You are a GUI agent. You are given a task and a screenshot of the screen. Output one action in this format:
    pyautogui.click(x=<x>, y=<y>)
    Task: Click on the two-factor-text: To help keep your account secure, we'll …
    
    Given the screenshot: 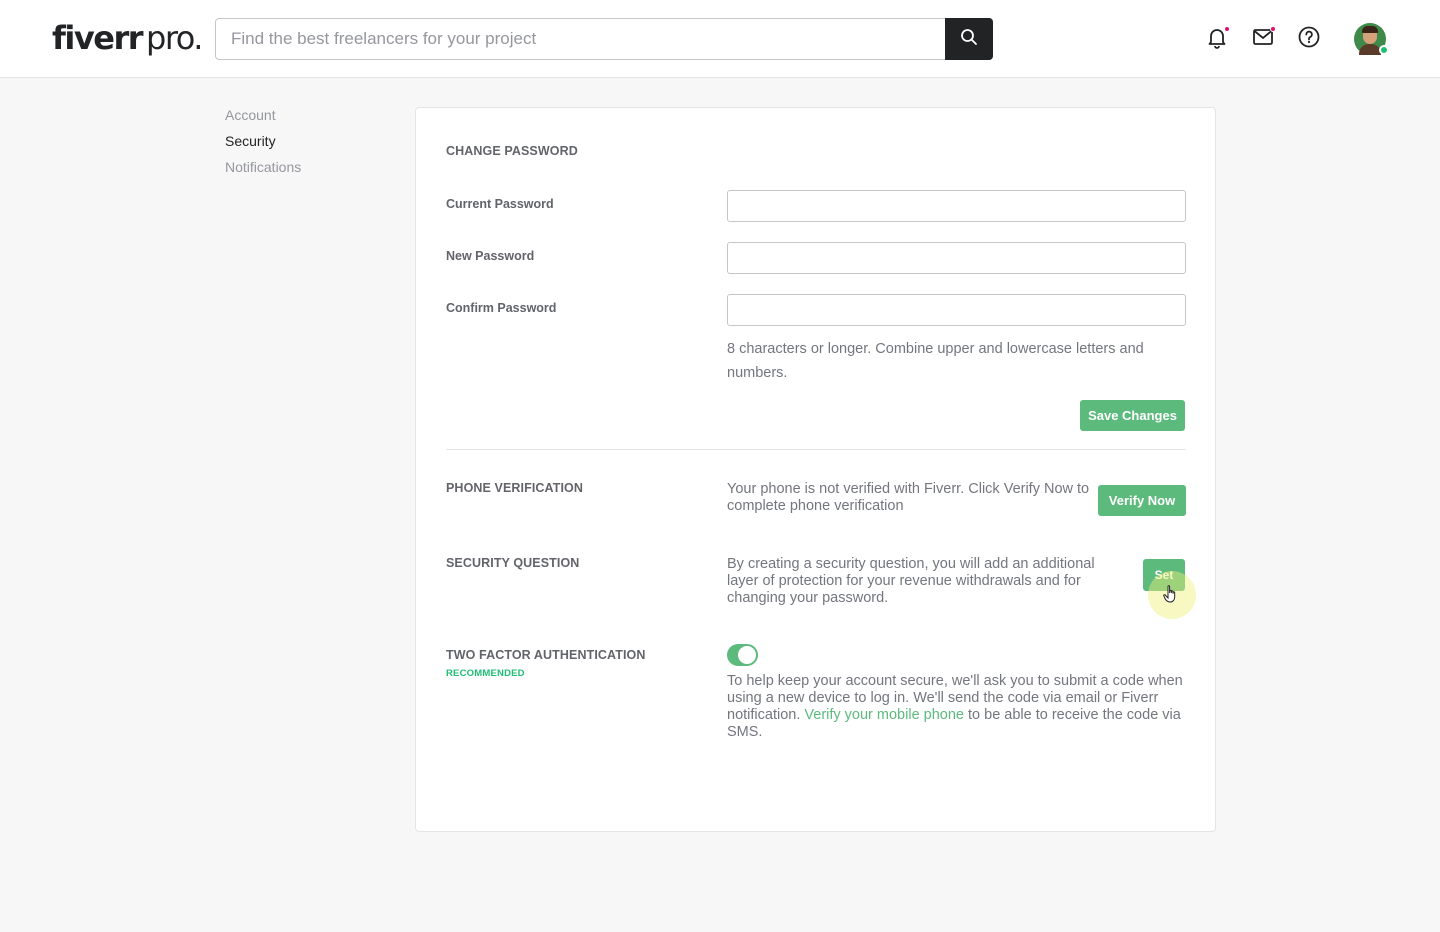 What is the action you would take?
    pyautogui.click(x=957, y=707)
    